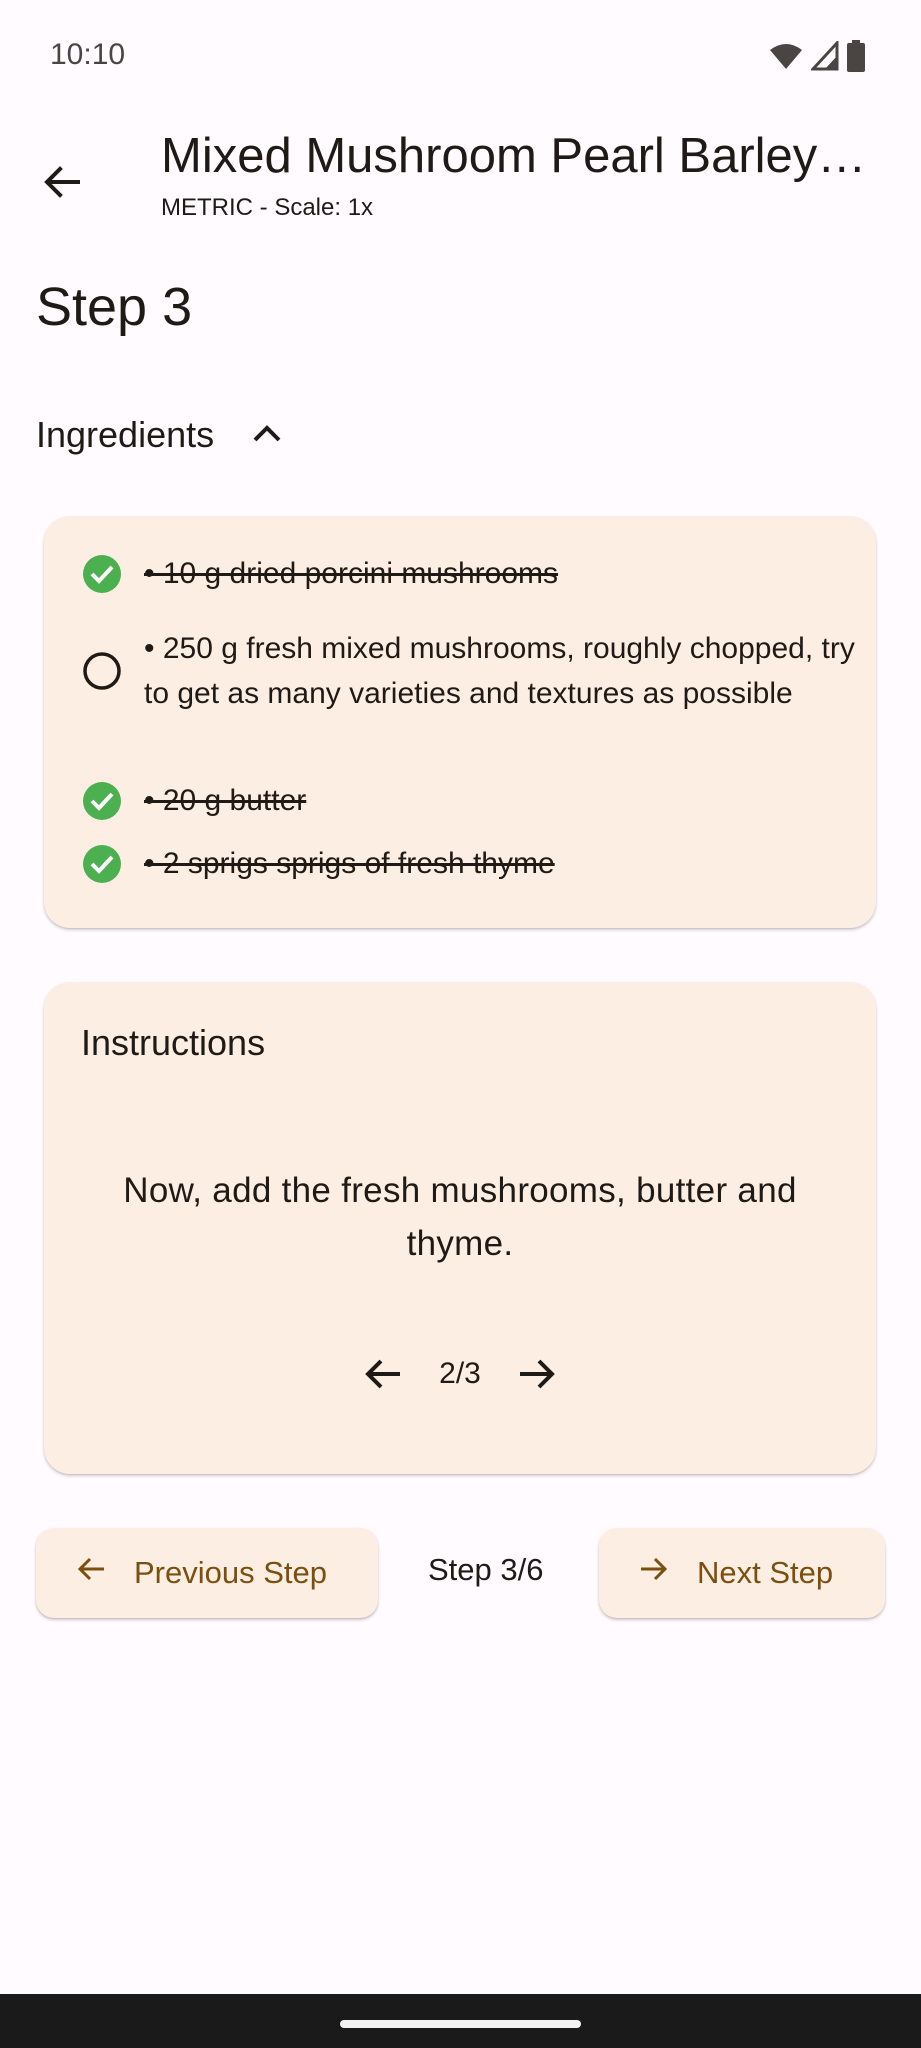  I want to click on ingredient-text: • 20 g butter, so click(225, 800).